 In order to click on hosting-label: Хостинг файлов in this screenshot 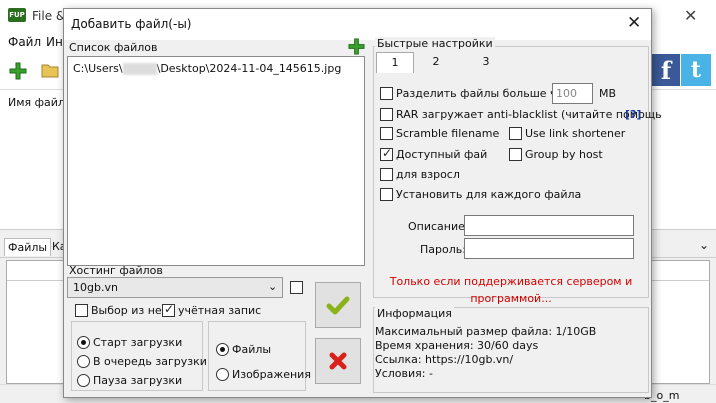, I will do `click(116, 270)`.